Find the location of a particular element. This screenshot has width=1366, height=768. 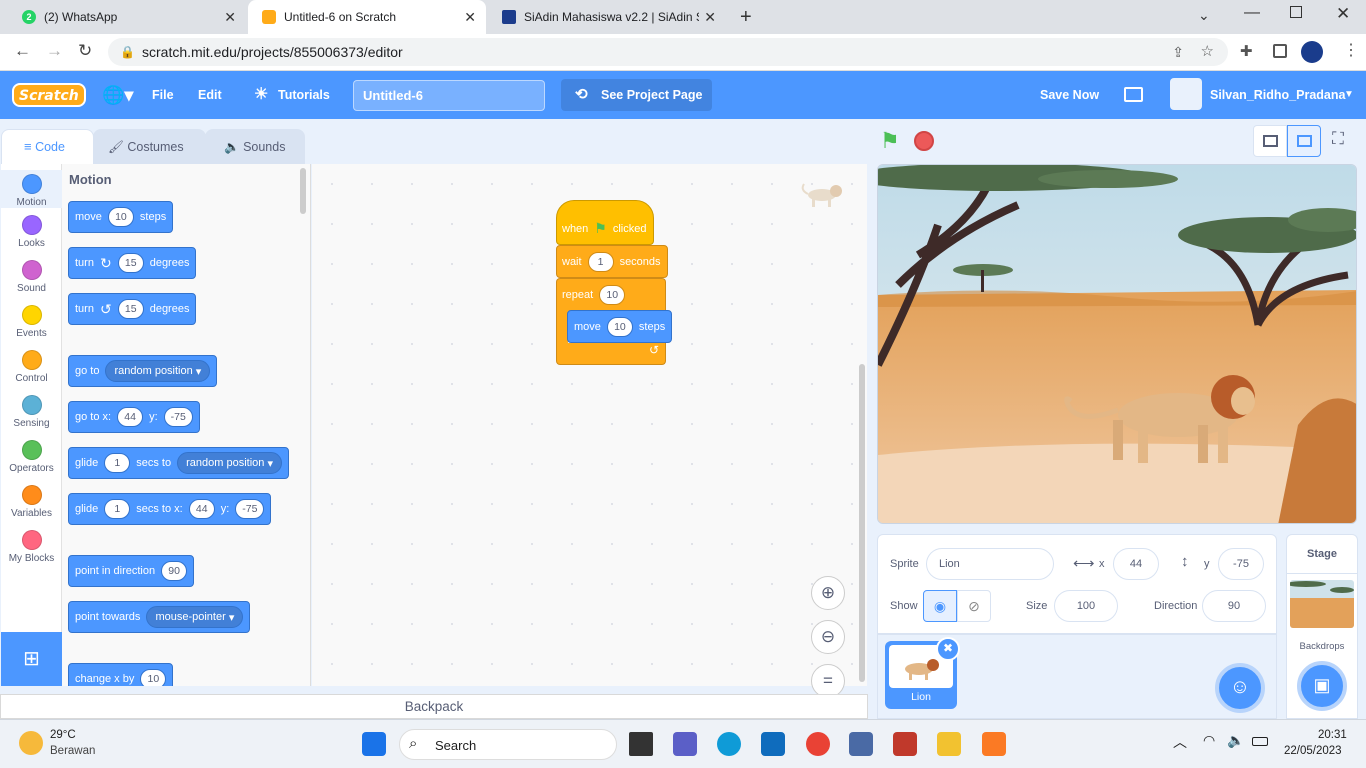

category-sound: Sound is located at coordinates (31, 277).